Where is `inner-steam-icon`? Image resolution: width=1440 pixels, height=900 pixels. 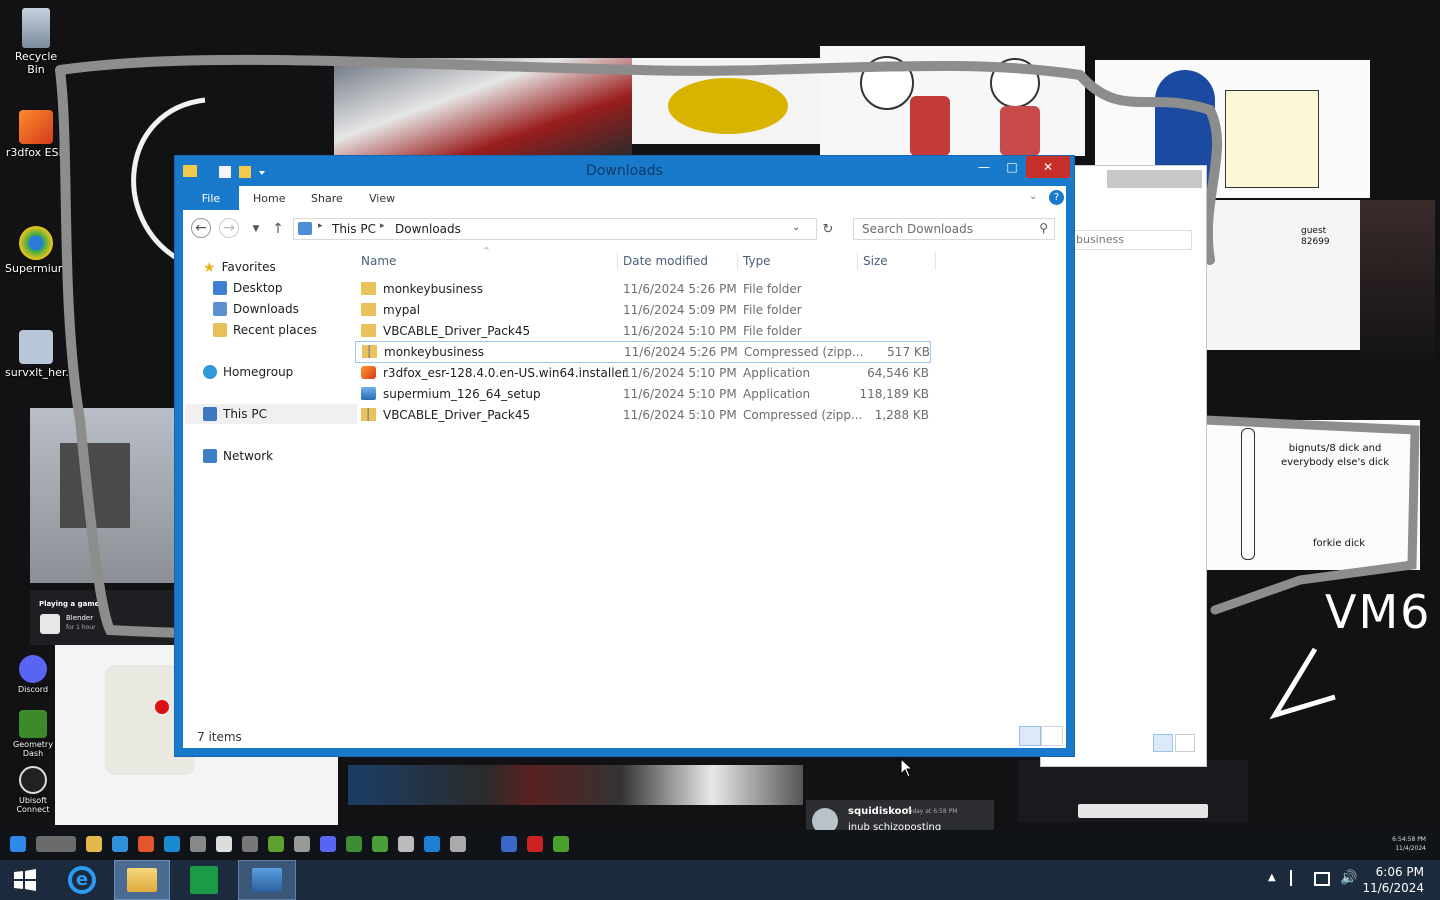 inner-steam-icon is located at coordinates (172, 844).